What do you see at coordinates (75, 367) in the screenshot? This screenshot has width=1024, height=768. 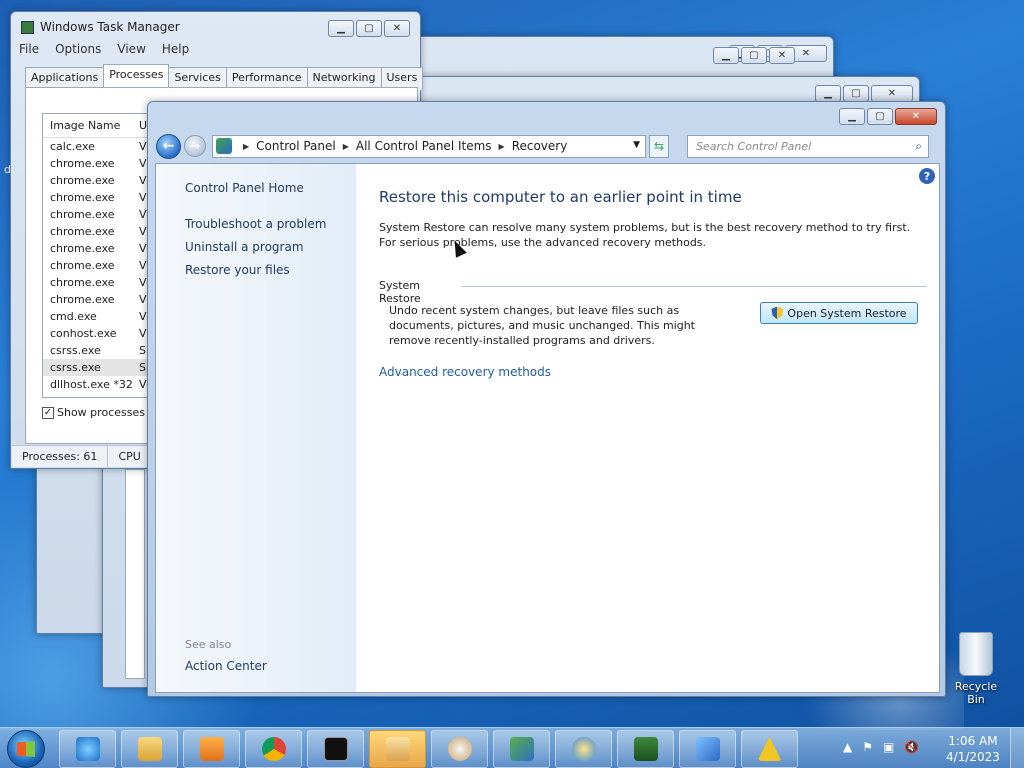 I see `process-name: csrss.exe` at bounding box center [75, 367].